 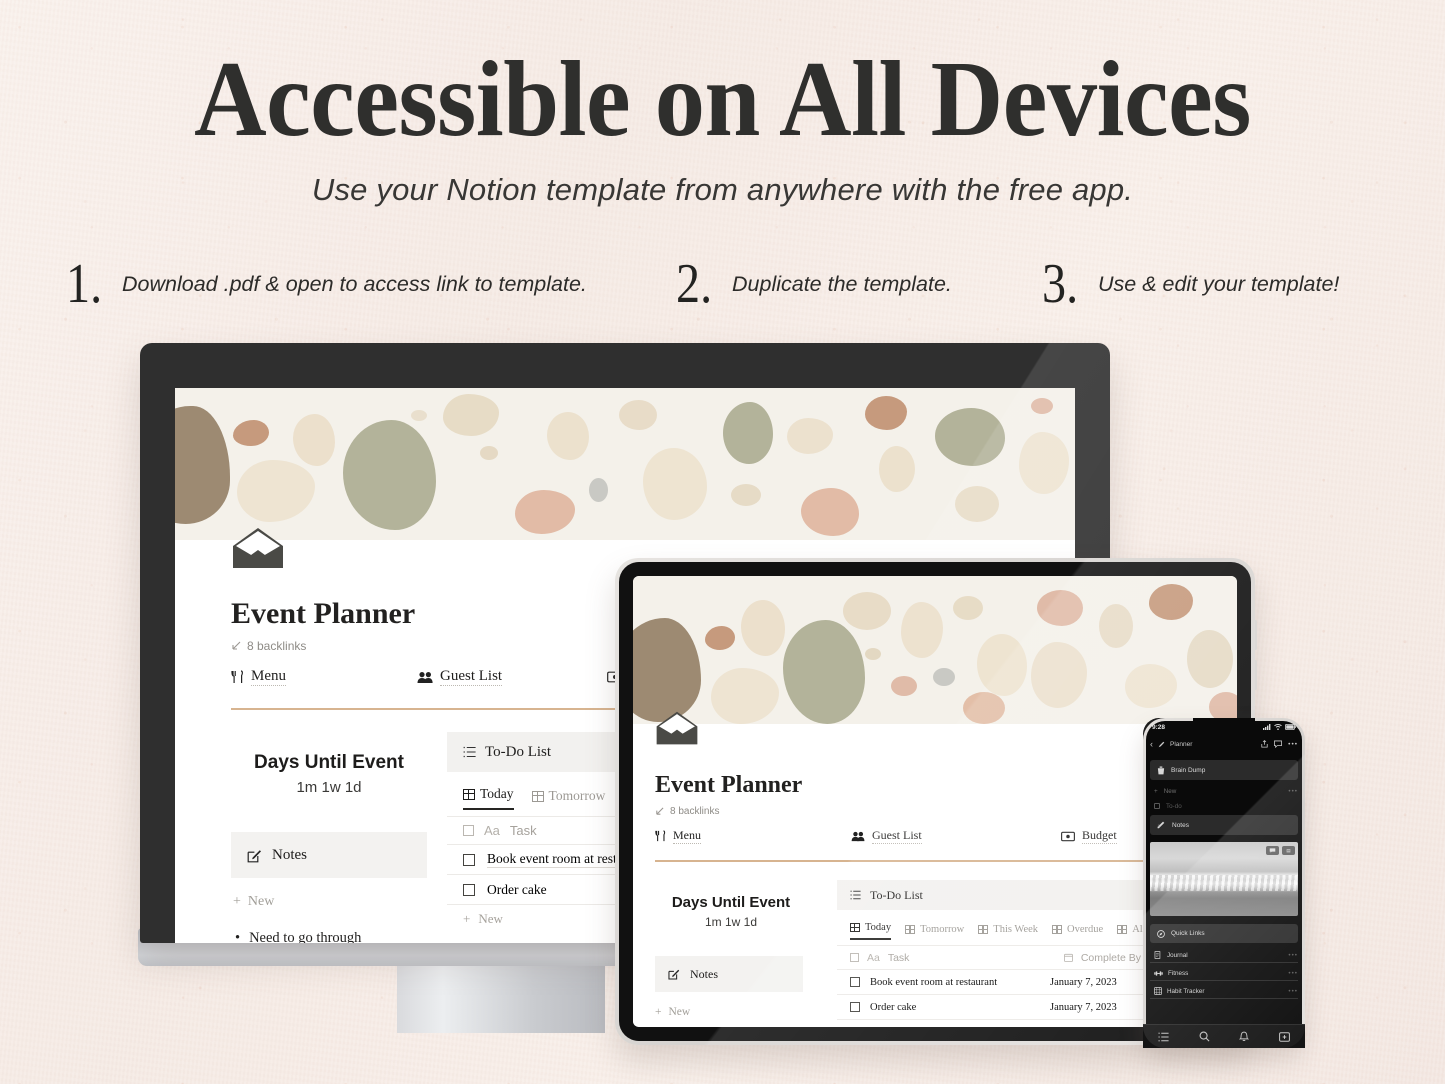 I want to click on ocean-waves-photo: ▤, so click(x=1224, y=879).